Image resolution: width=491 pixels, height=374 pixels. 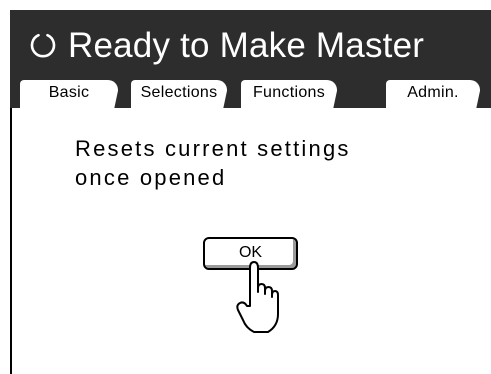 What do you see at coordinates (257, 297) in the screenshot?
I see `pointing-hand-icon` at bounding box center [257, 297].